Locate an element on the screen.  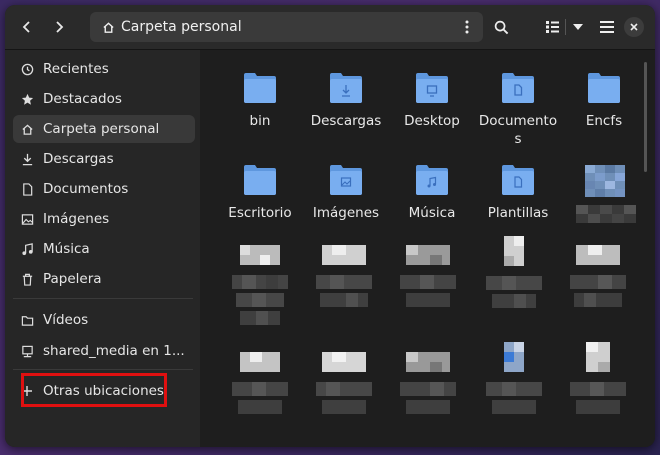
view-dropdown-button is located at coordinates (578, 27).